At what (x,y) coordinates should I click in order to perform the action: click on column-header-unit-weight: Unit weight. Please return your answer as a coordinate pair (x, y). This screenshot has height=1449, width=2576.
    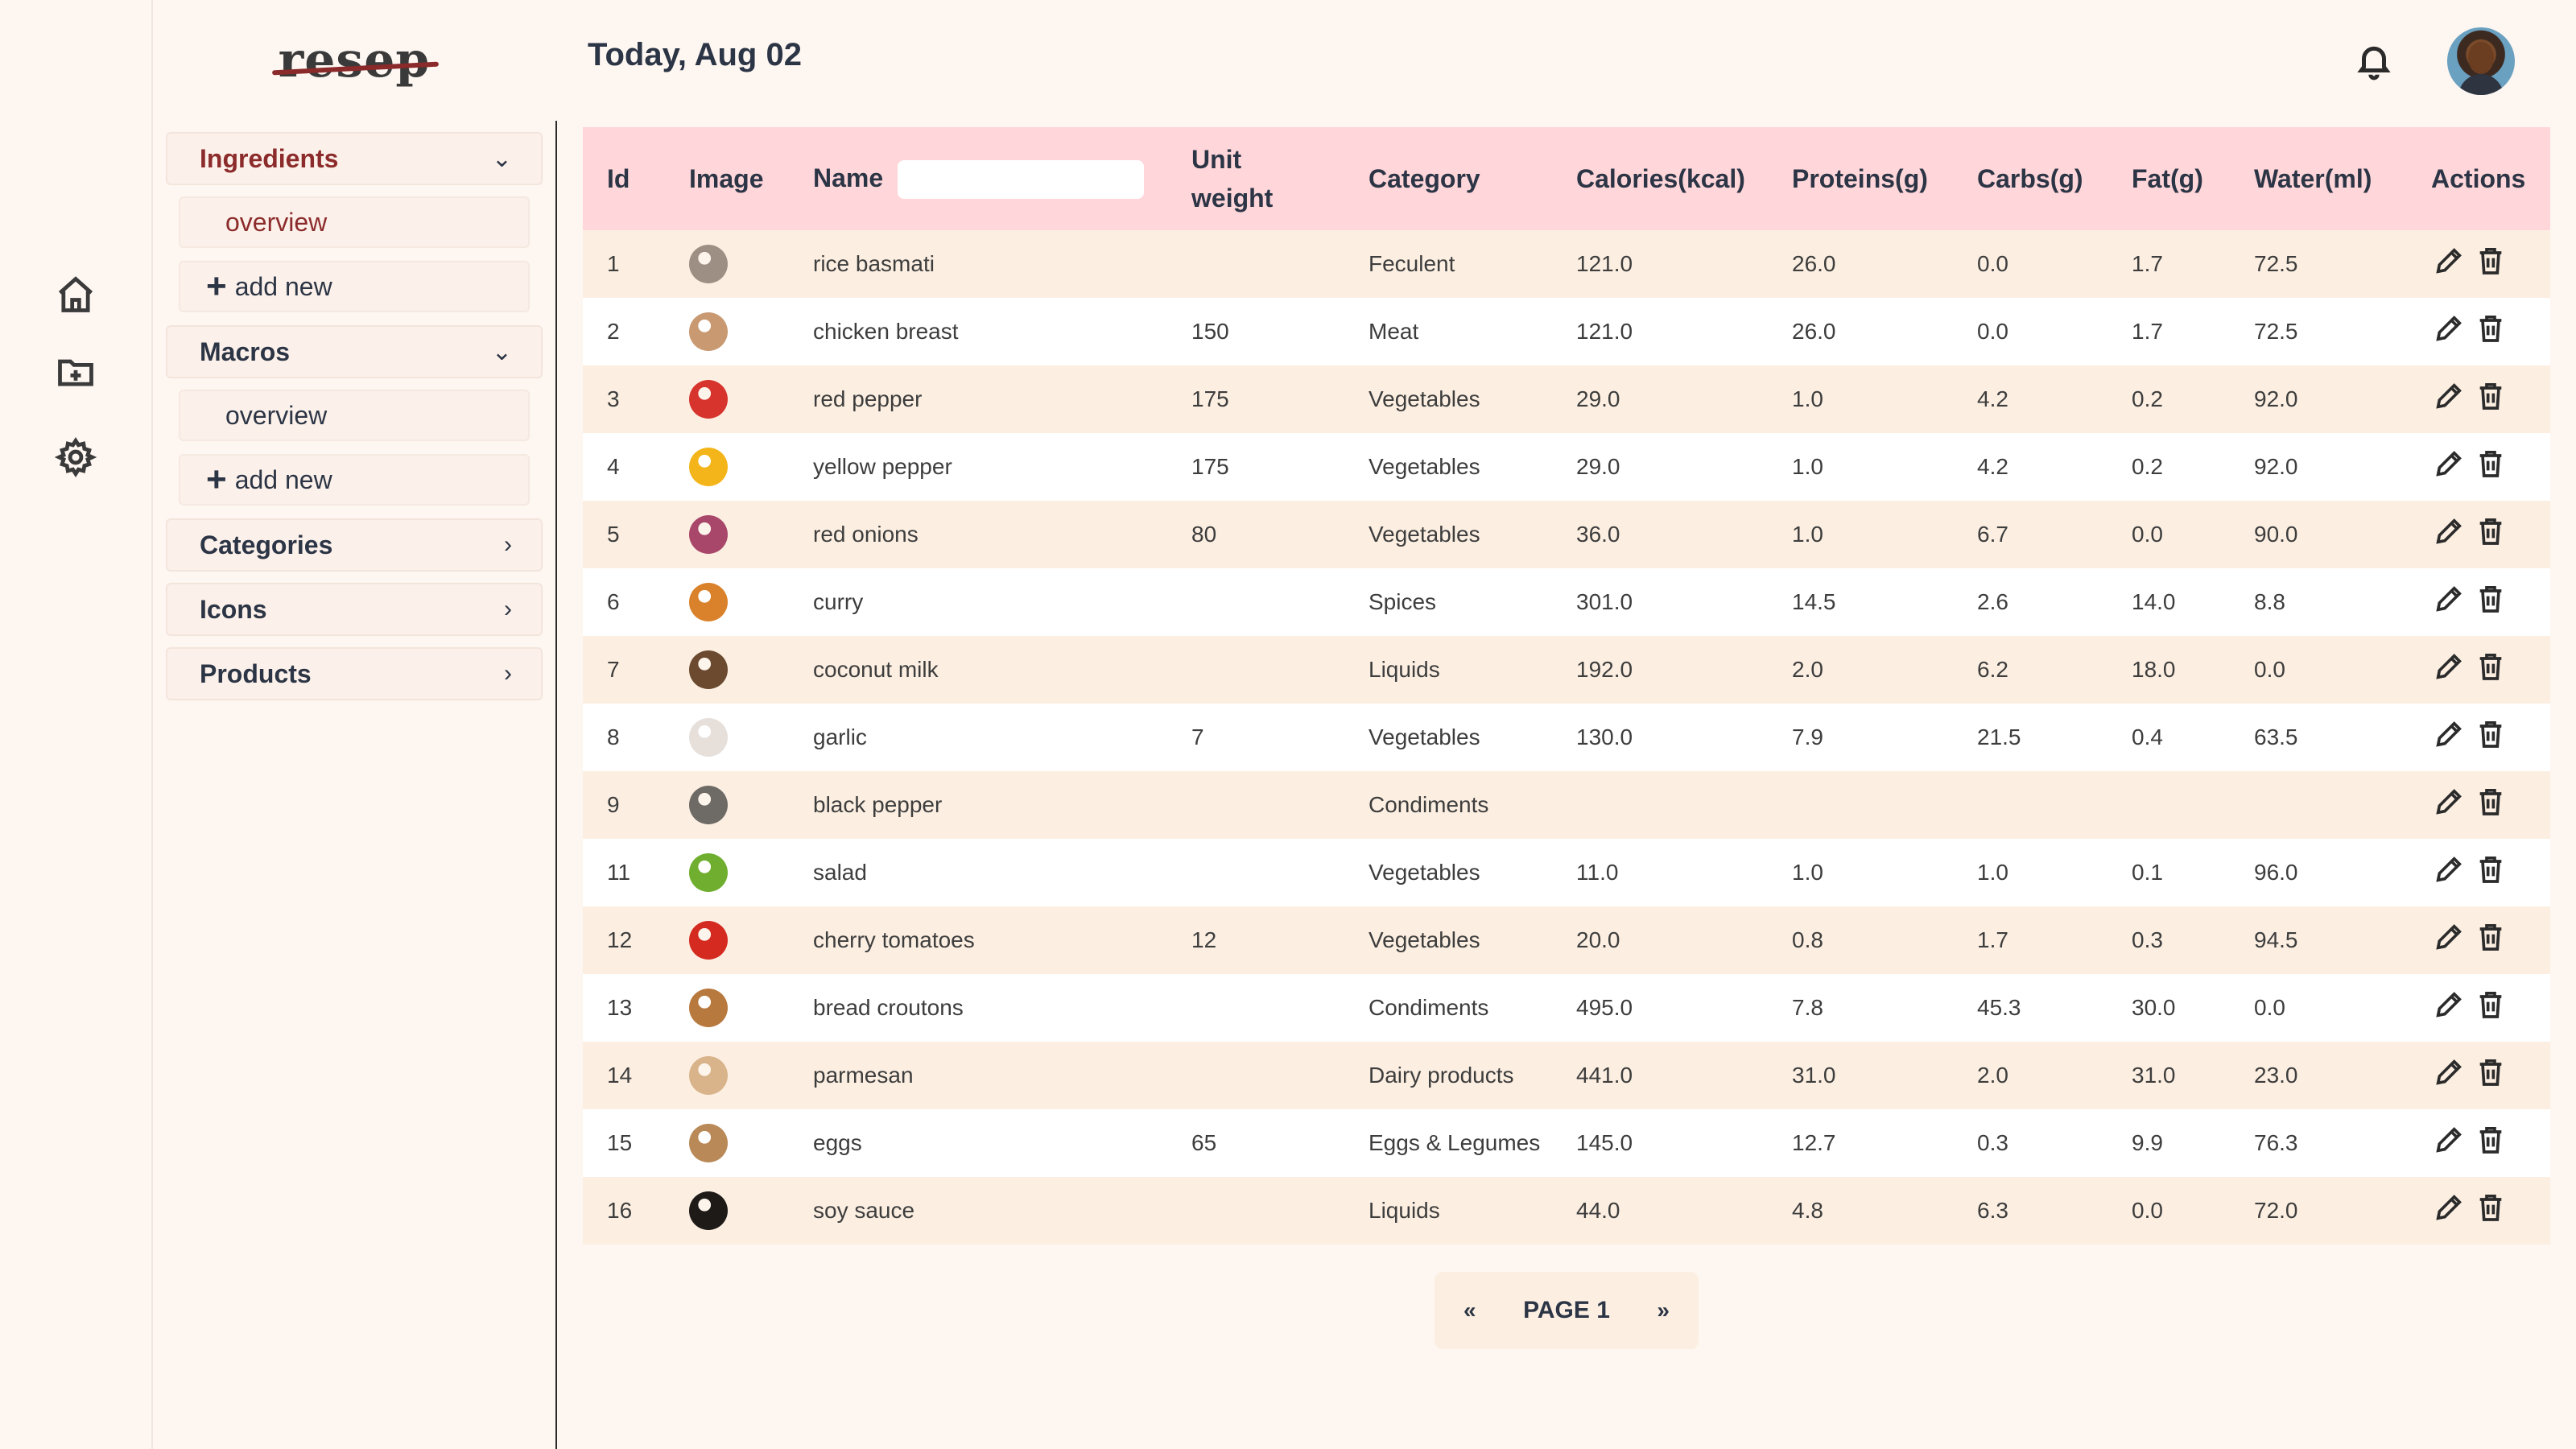
    Looking at the image, I should click on (1255, 178).